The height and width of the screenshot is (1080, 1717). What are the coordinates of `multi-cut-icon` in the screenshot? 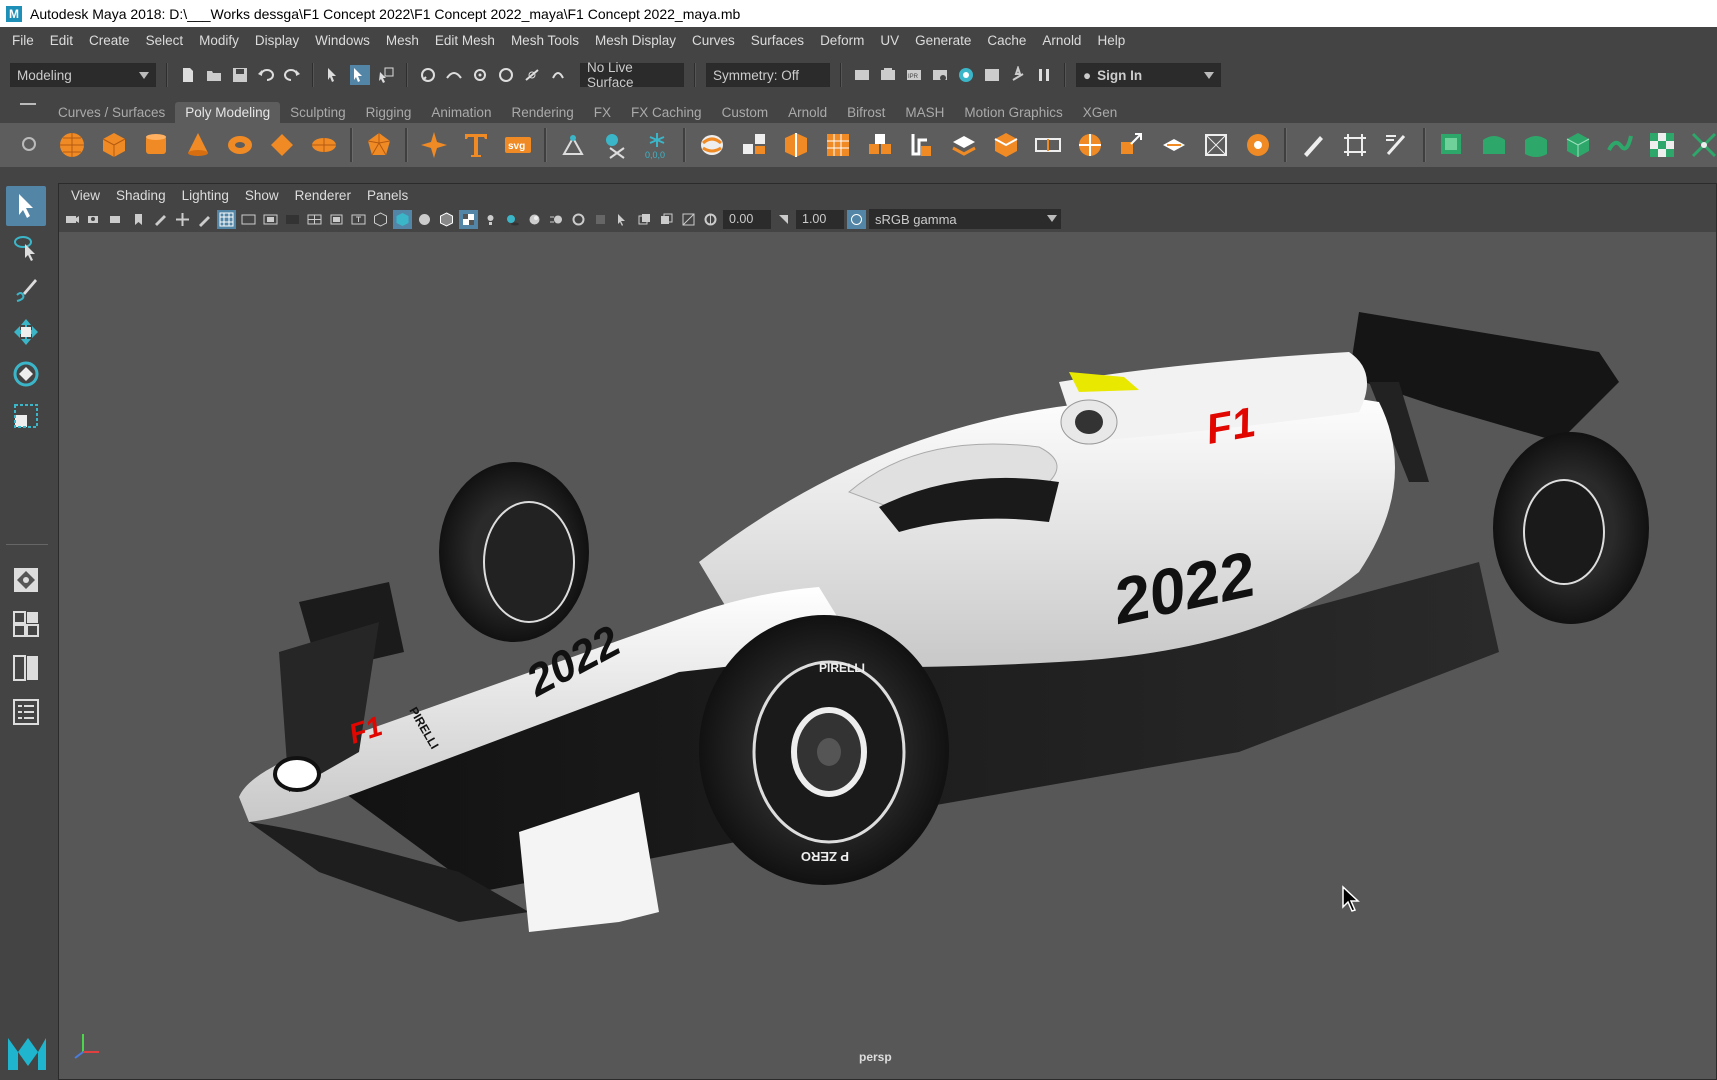 It's located at (1048, 145).